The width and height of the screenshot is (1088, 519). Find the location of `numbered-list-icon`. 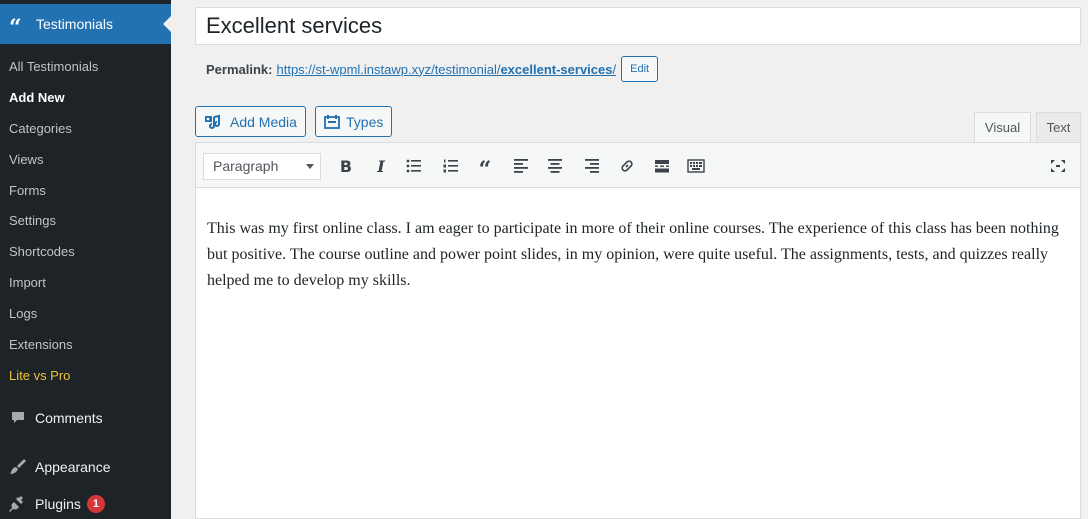

numbered-list-icon is located at coordinates (451, 166).